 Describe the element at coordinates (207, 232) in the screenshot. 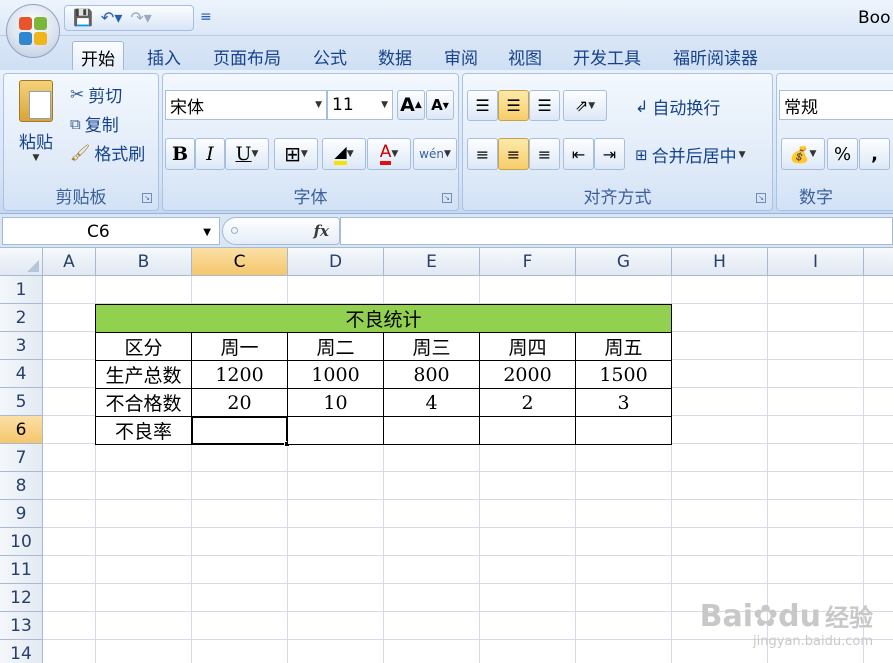

I see `chevron-down-icon: ▼` at that location.